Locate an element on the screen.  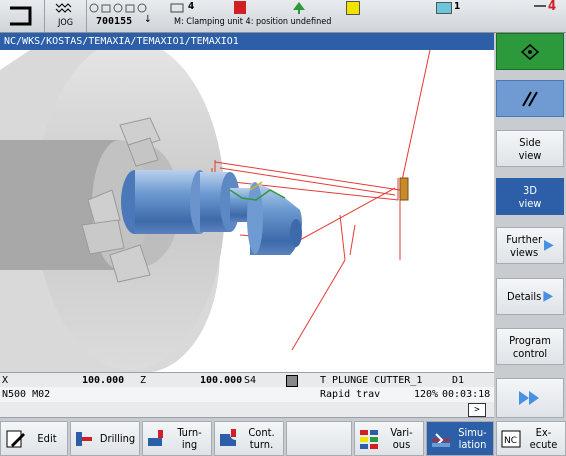
mode-indicator: JOG is located at coordinates (65, 16).